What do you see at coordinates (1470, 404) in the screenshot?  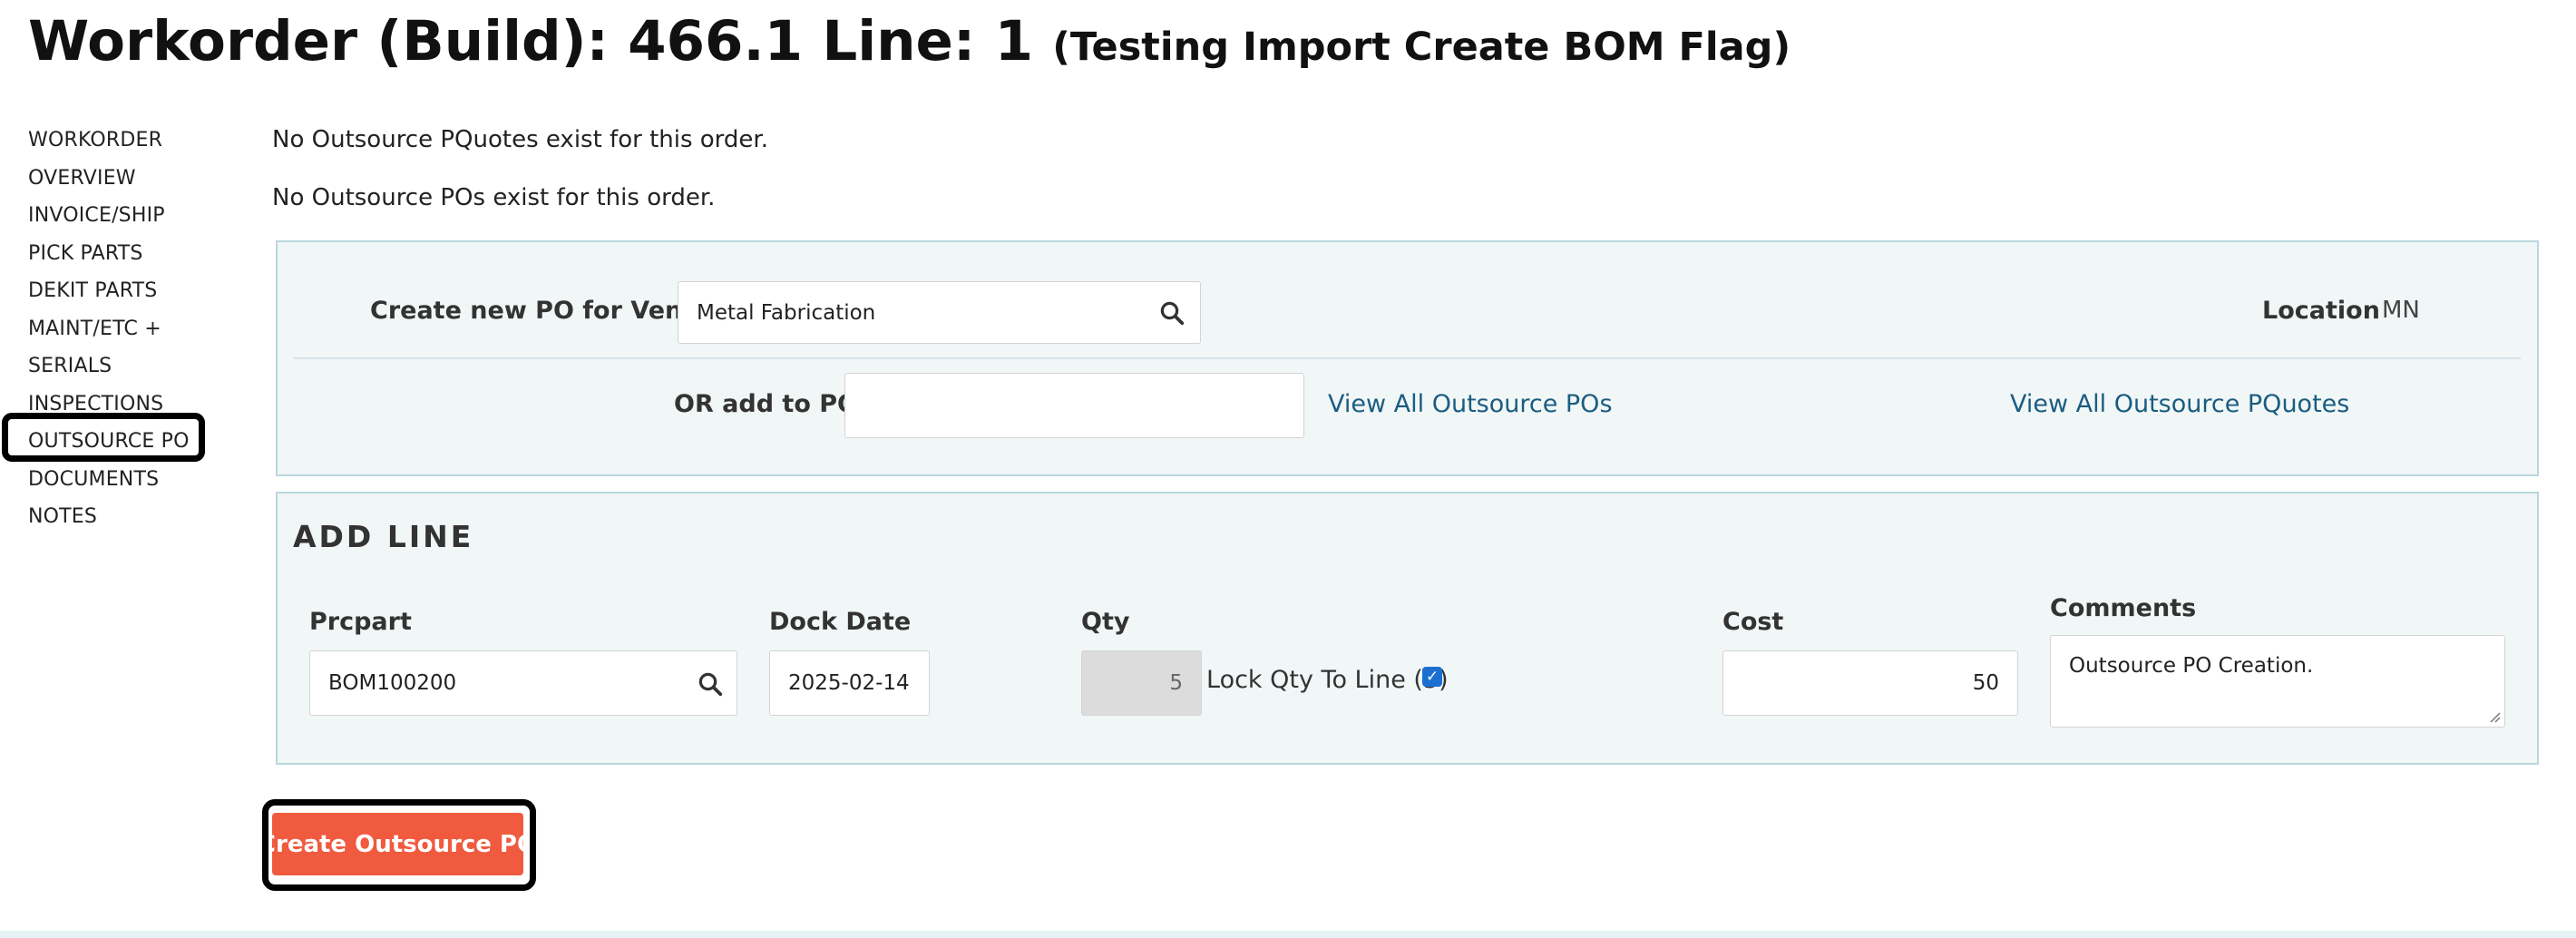 I see `view-all-outsource-pos-link: View All Outsource POs` at bounding box center [1470, 404].